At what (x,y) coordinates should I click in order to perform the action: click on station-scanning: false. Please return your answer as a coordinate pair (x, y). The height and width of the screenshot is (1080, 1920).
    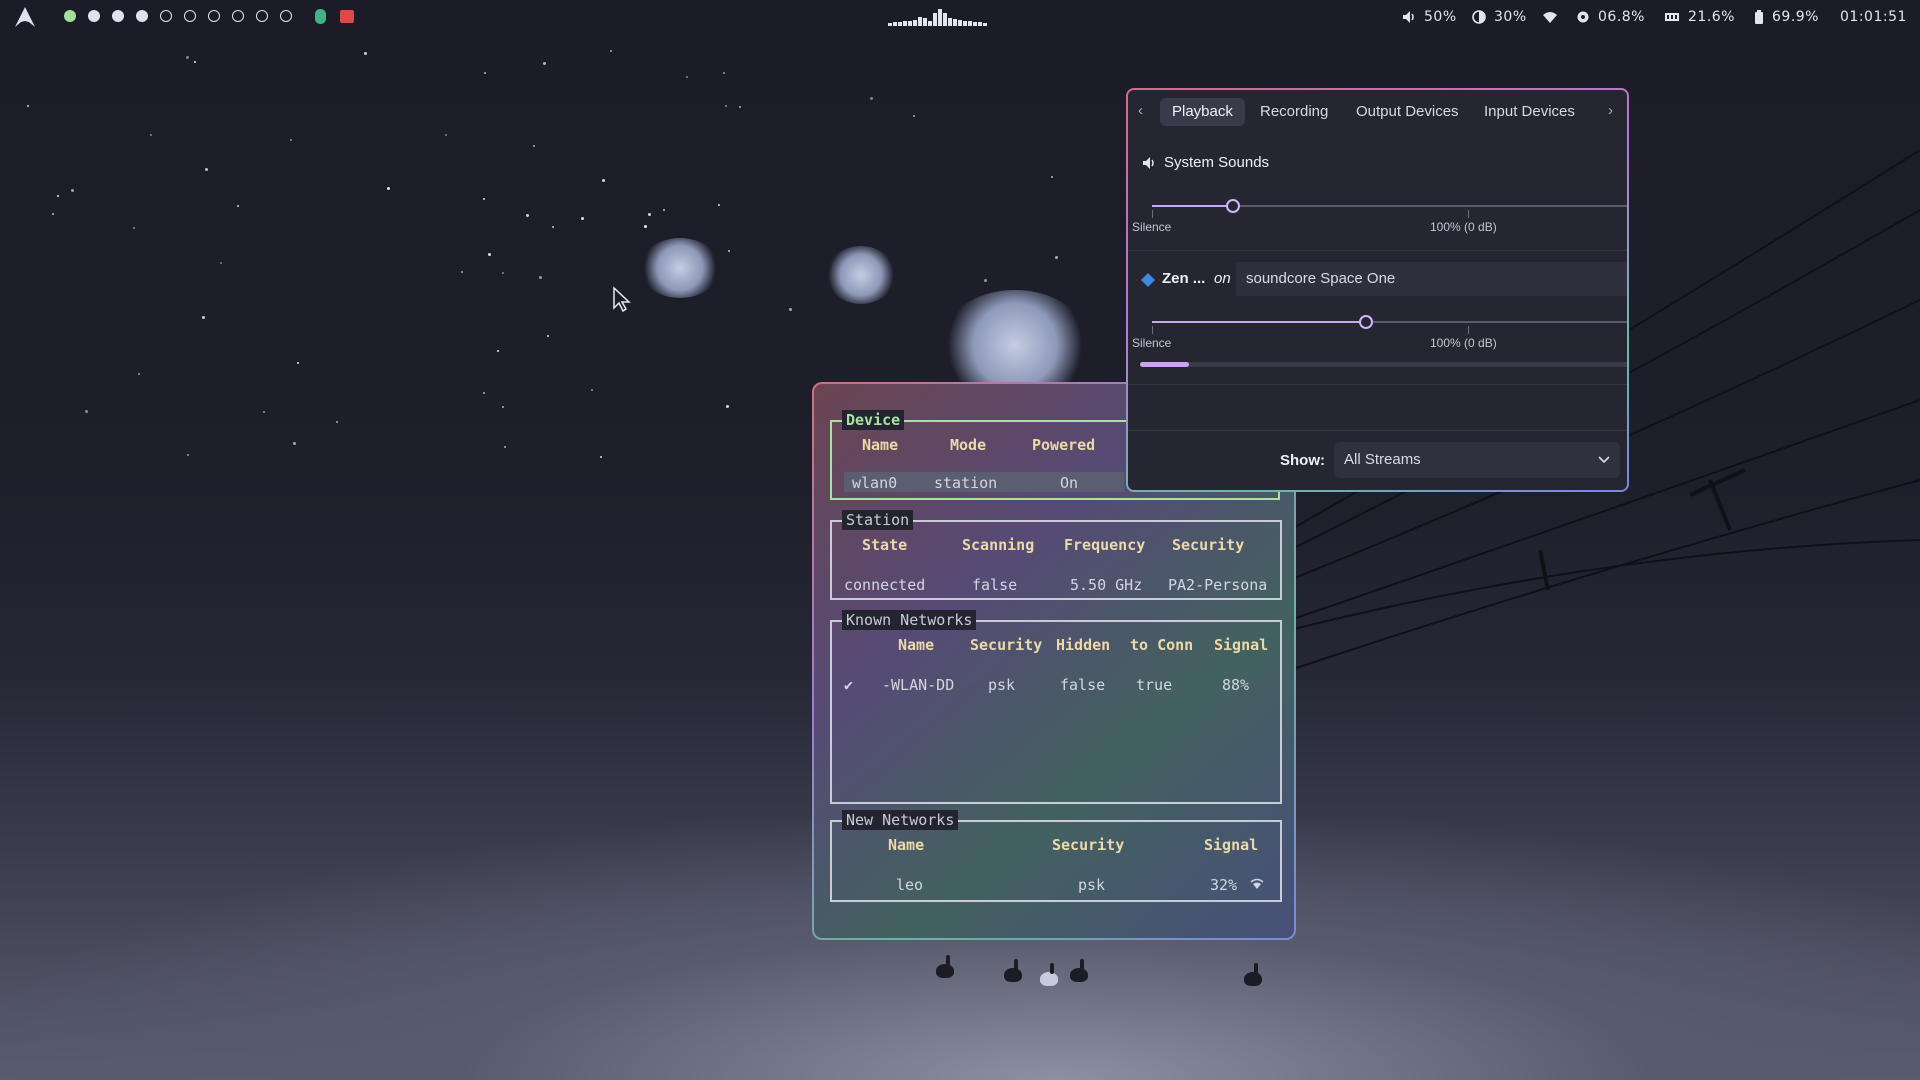
    Looking at the image, I should click on (995, 585).